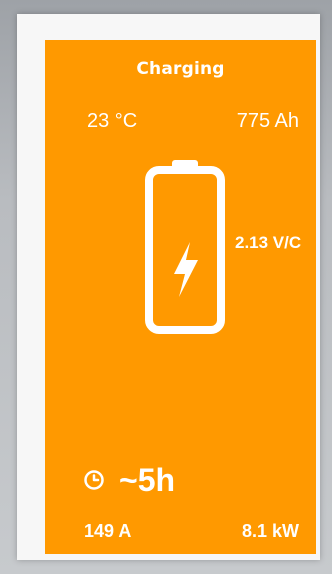 This screenshot has height=574, width=332. What do you see at coordinates (108, 531) in the screenshot?
I see `current-value: 149 A` at bounding box center [108, 531].